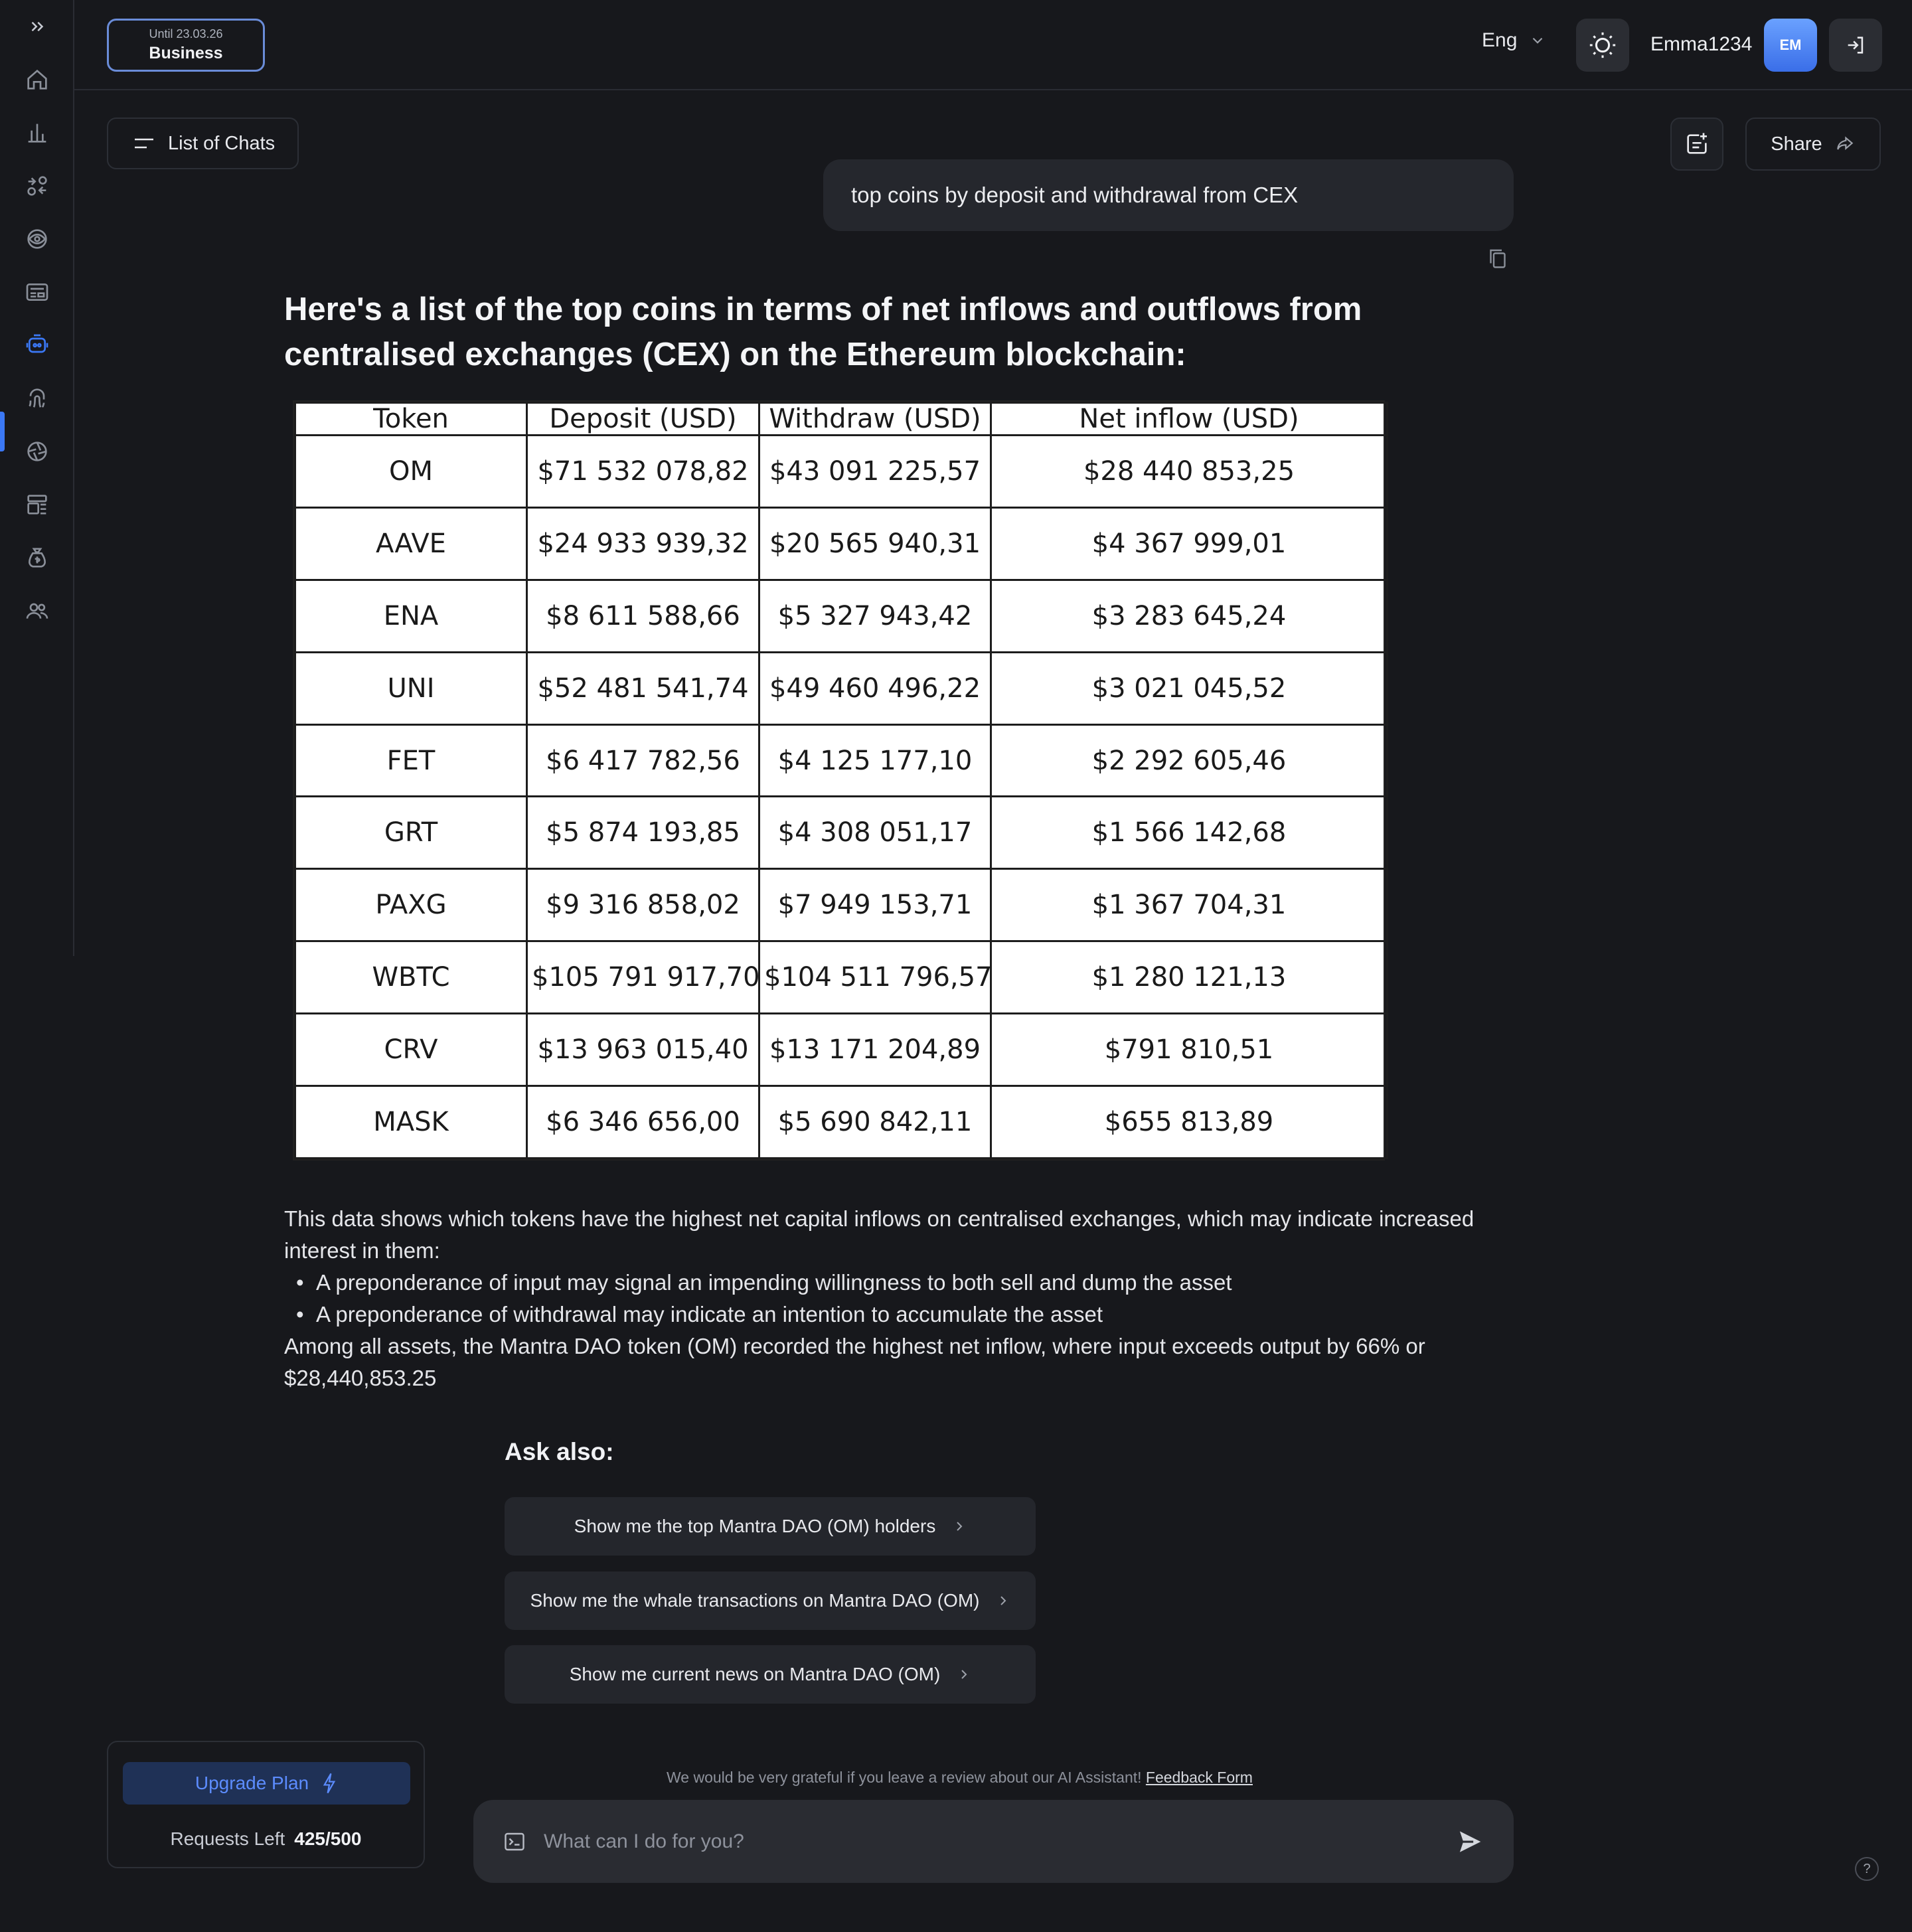 This screenshot has height=1932, width=1912. I want to click on table-cell: $105 791 917,70, so click(643, 977).